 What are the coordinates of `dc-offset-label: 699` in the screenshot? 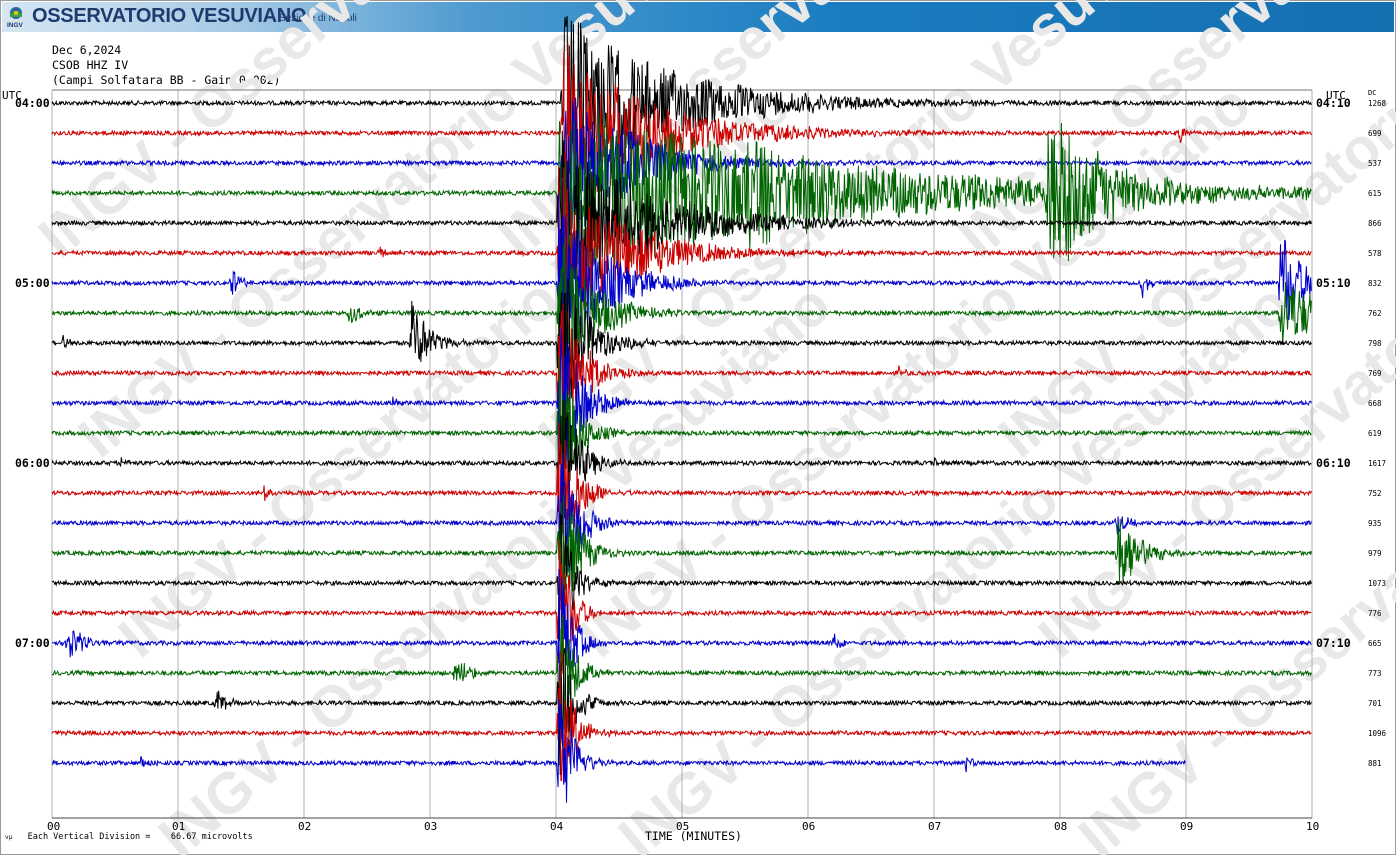 It's located at (1375, 133).